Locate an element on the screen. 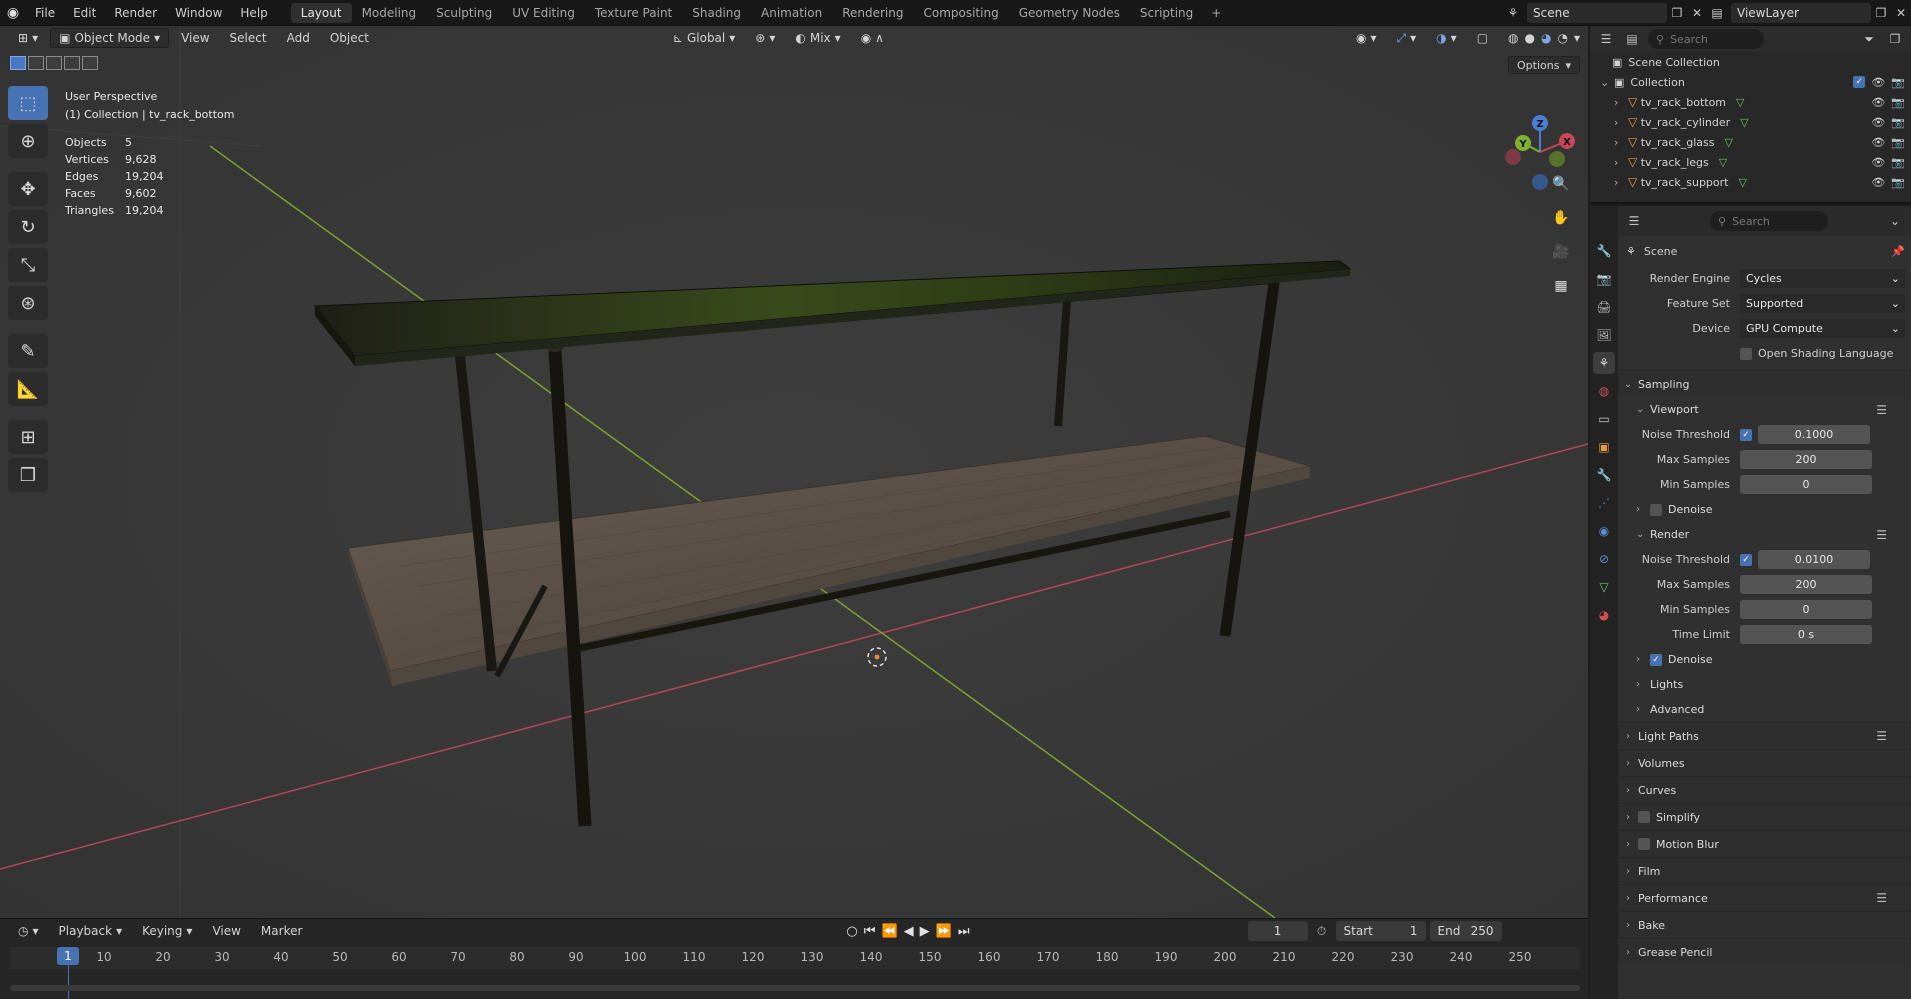 Image resolution: width=1911 pixels, height=999 pixels. select-intersect-icon is located at coordinates (90, 63).